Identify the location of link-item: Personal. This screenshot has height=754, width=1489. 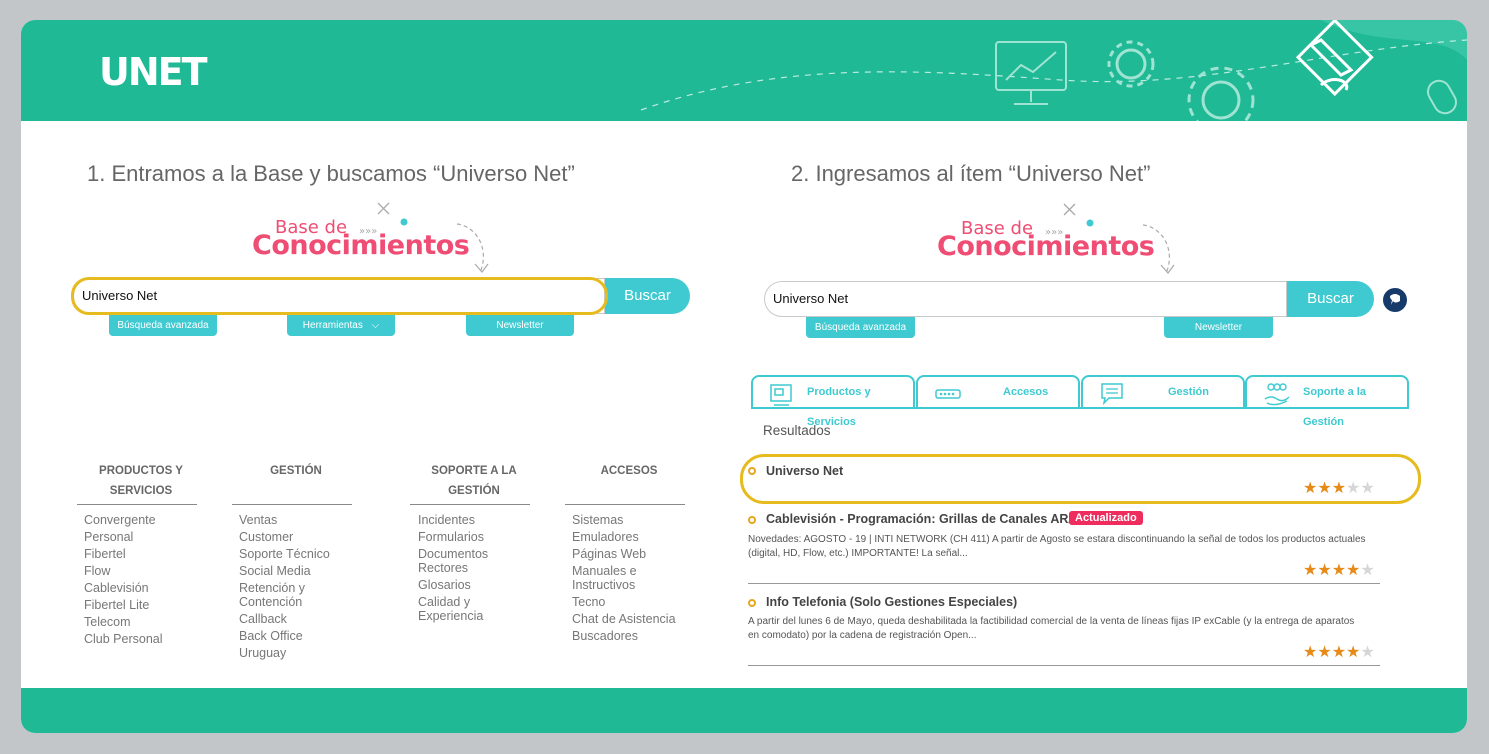
(123, 537).